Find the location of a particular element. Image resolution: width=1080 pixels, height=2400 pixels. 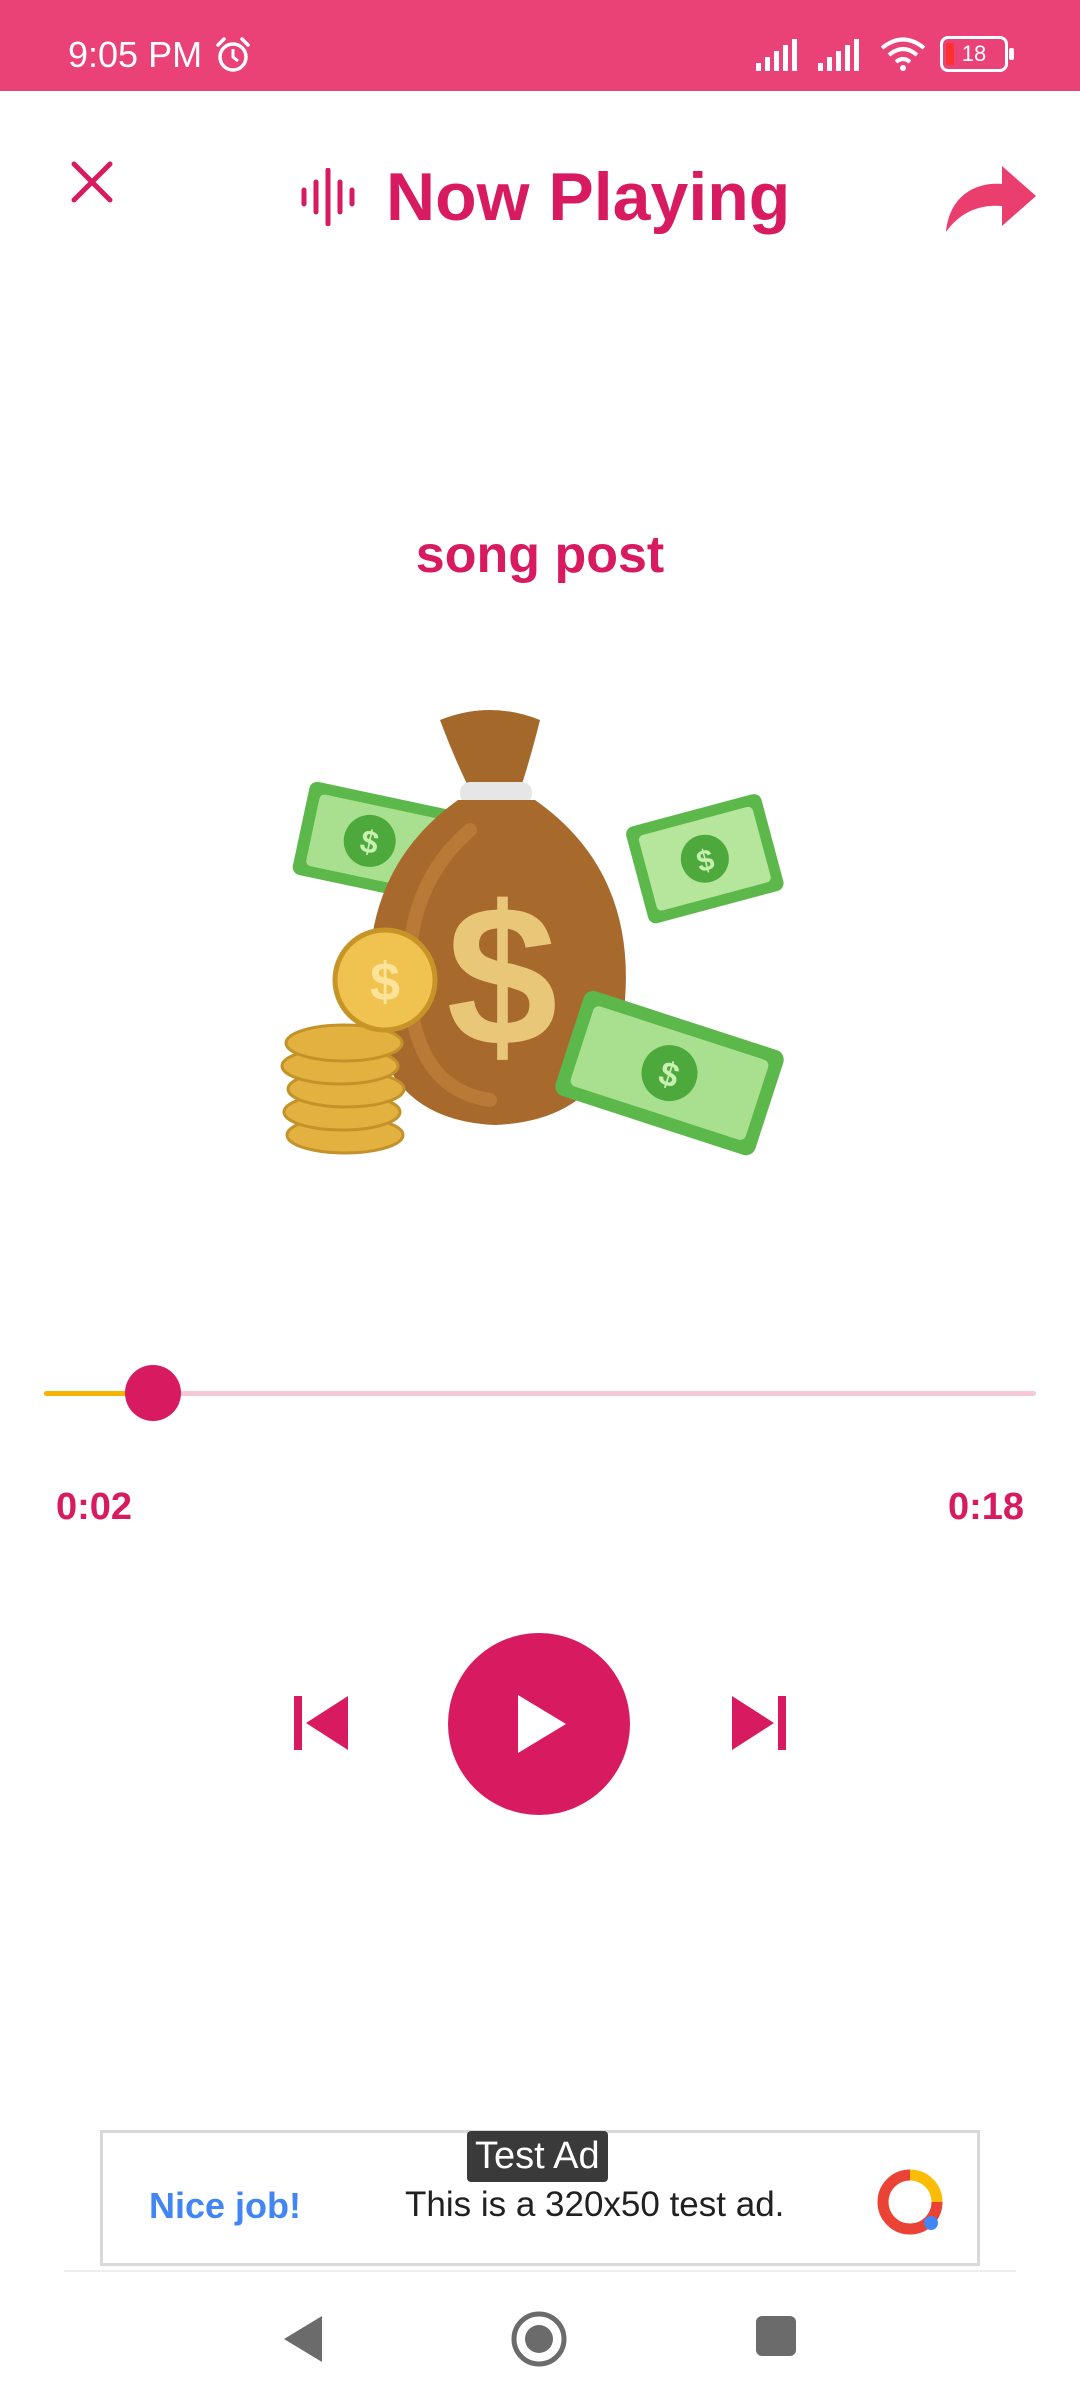

home-icon is located at coordinates (539, 2339).